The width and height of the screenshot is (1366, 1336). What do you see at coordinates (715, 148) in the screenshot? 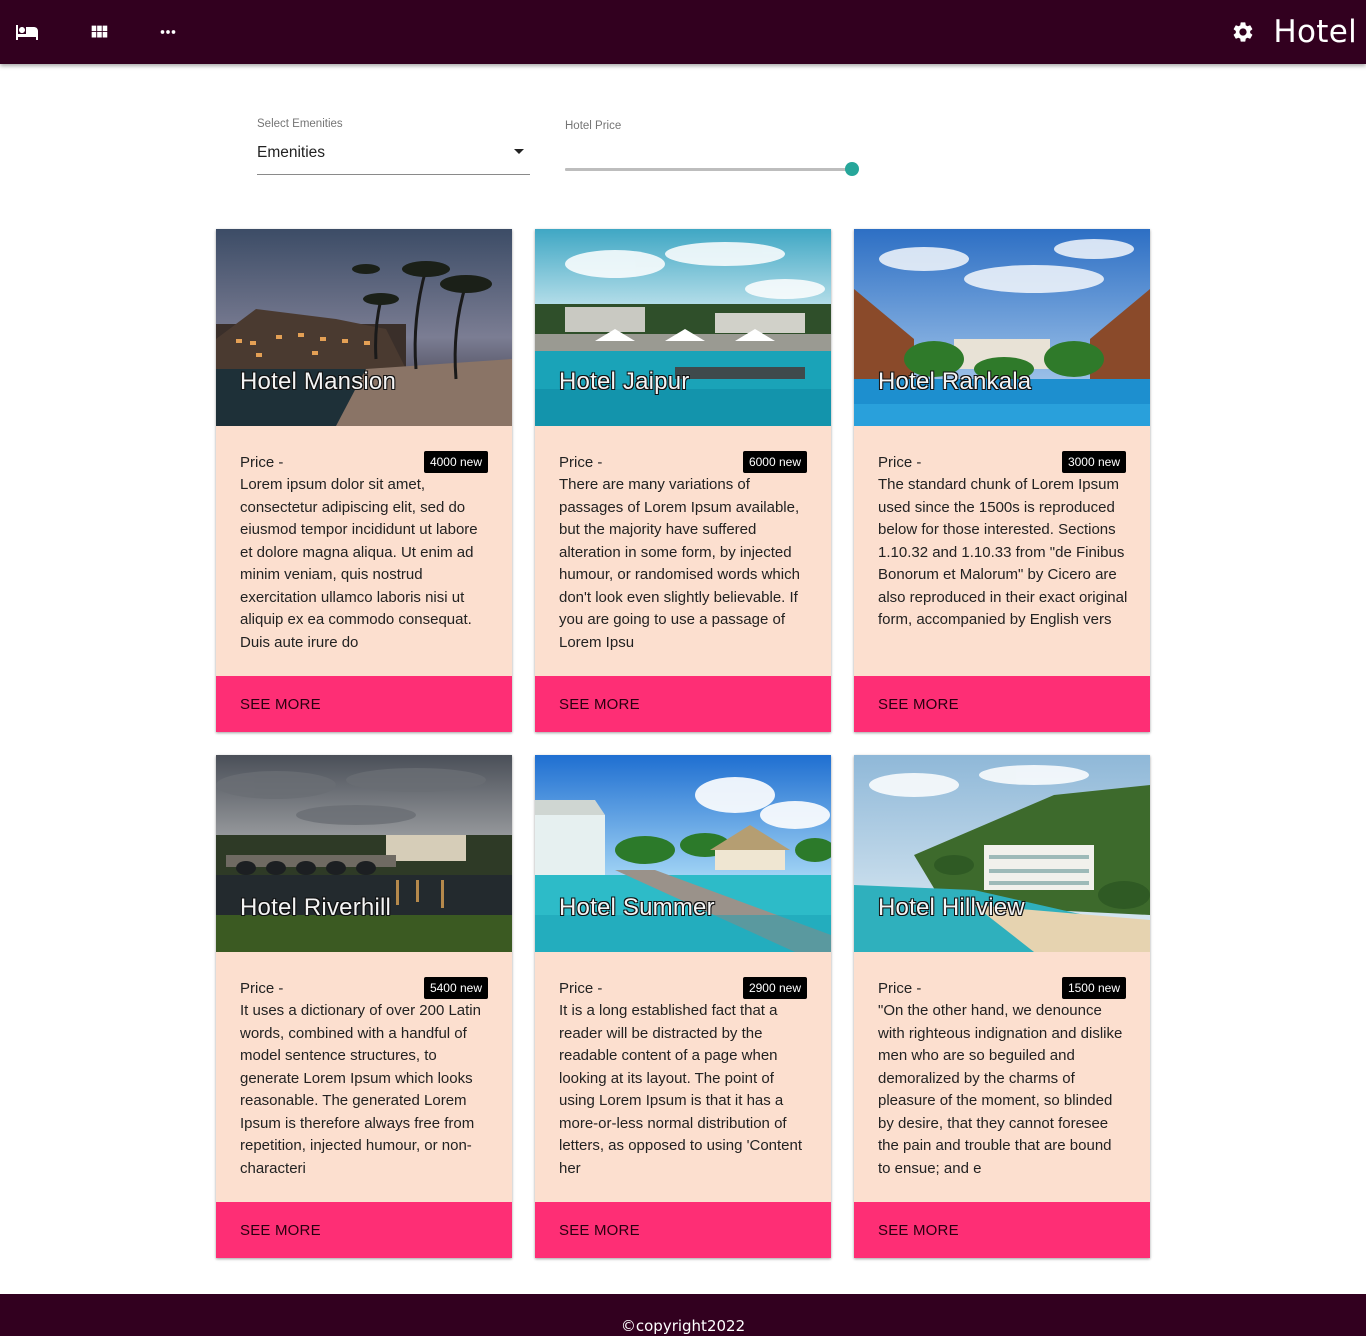
I see `price-filter: Hotel Price` at bounding box center [715, 148].